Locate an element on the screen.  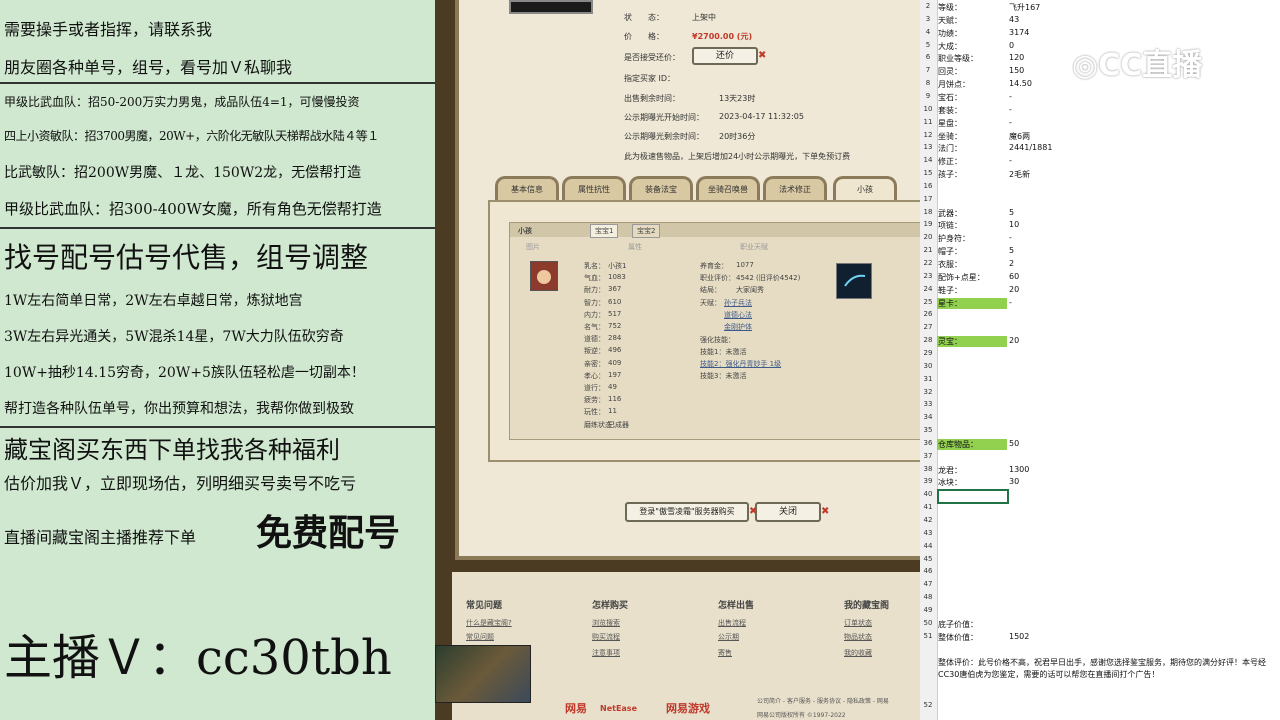
cell-value: 43 is located at coordinates (1014, 19).